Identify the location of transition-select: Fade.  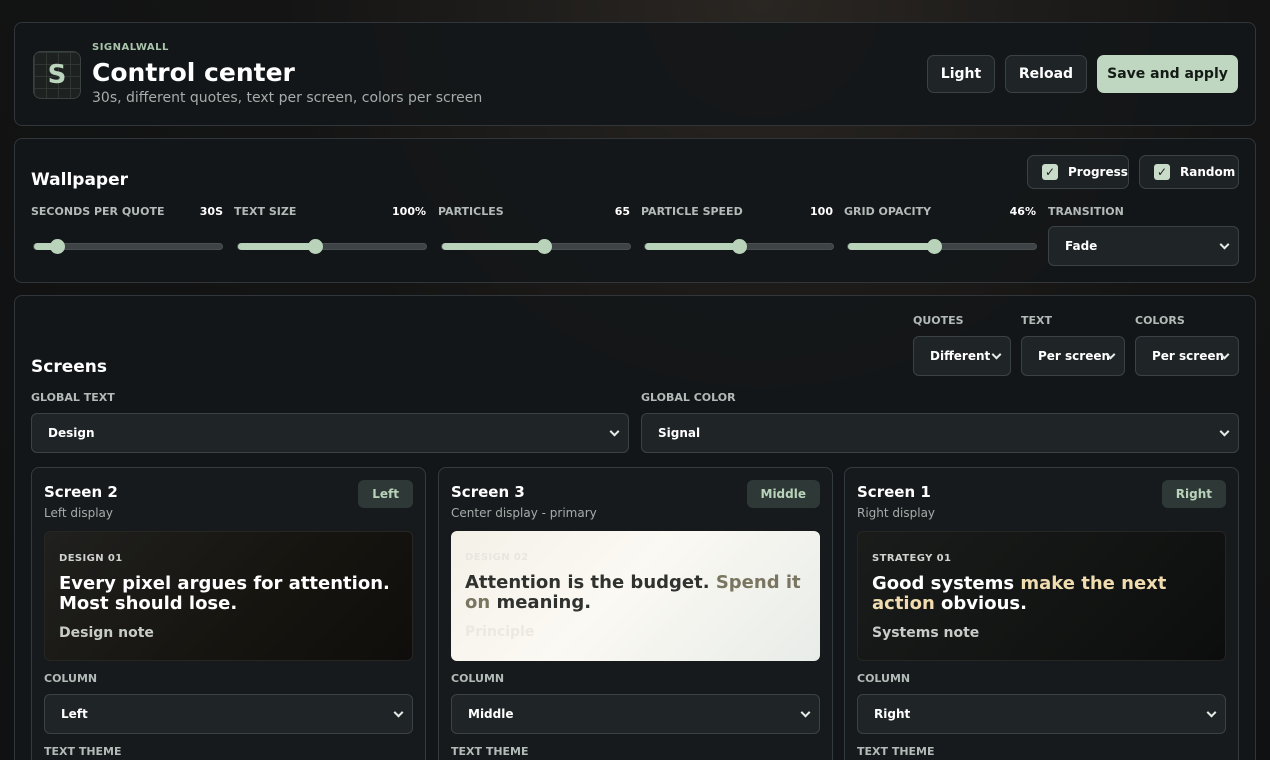
(1143, 246).